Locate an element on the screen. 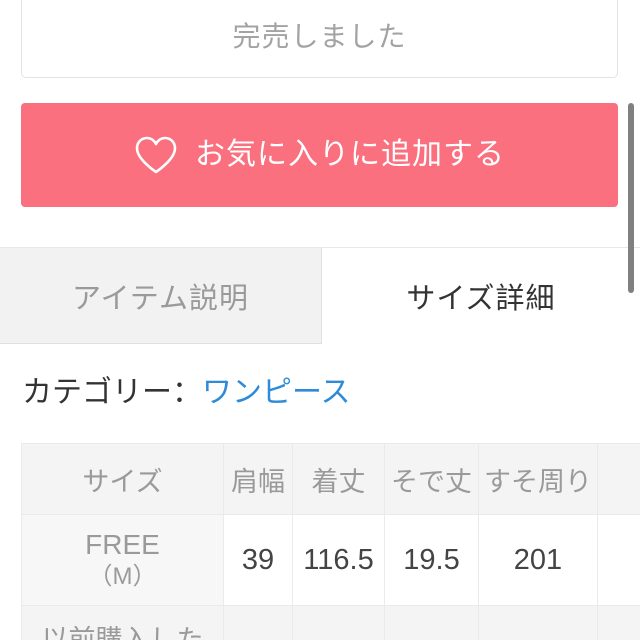 The height and width of the screenshot is (640, 640). heart-outline-icon is located at coordinates (156, 155).